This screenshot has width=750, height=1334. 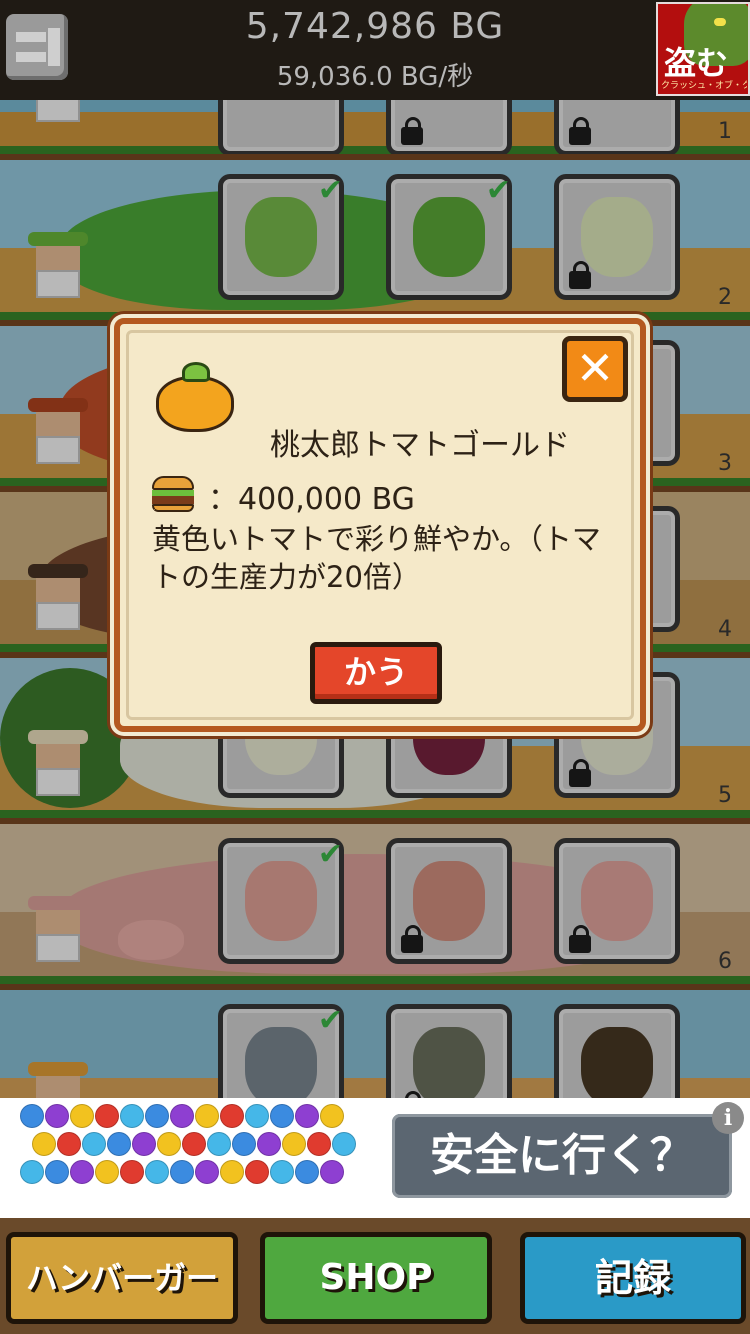 I want to click on buy-button: かう, so click(x=376, y=673).